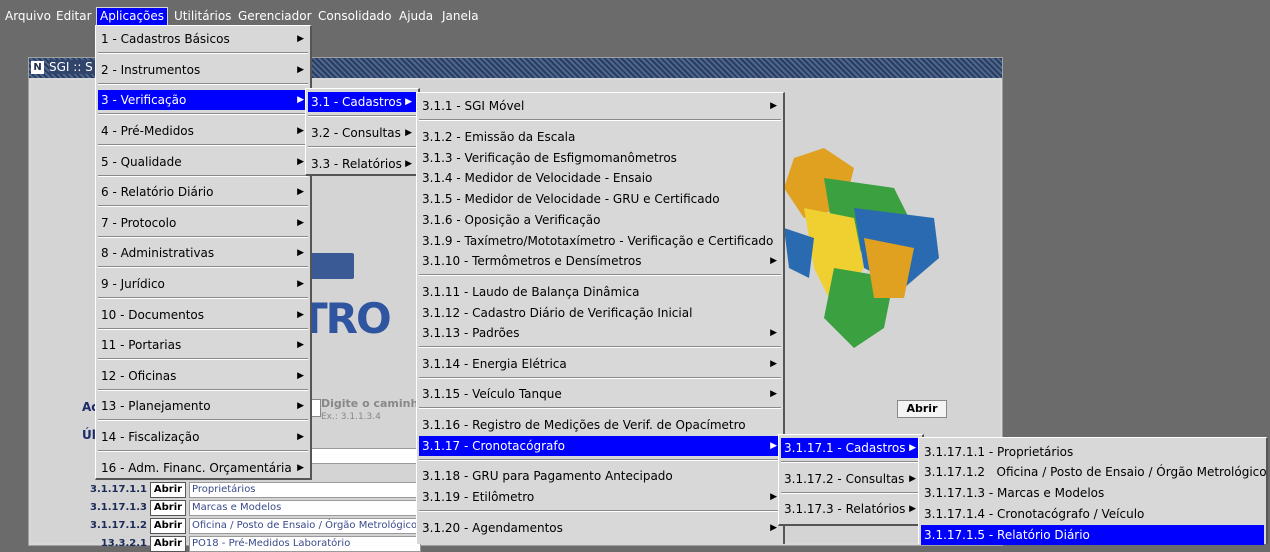  Describe the element at coordinates (202, 16) in the screenshot. I see `menu-utilitarios: Utilitários` at that location.